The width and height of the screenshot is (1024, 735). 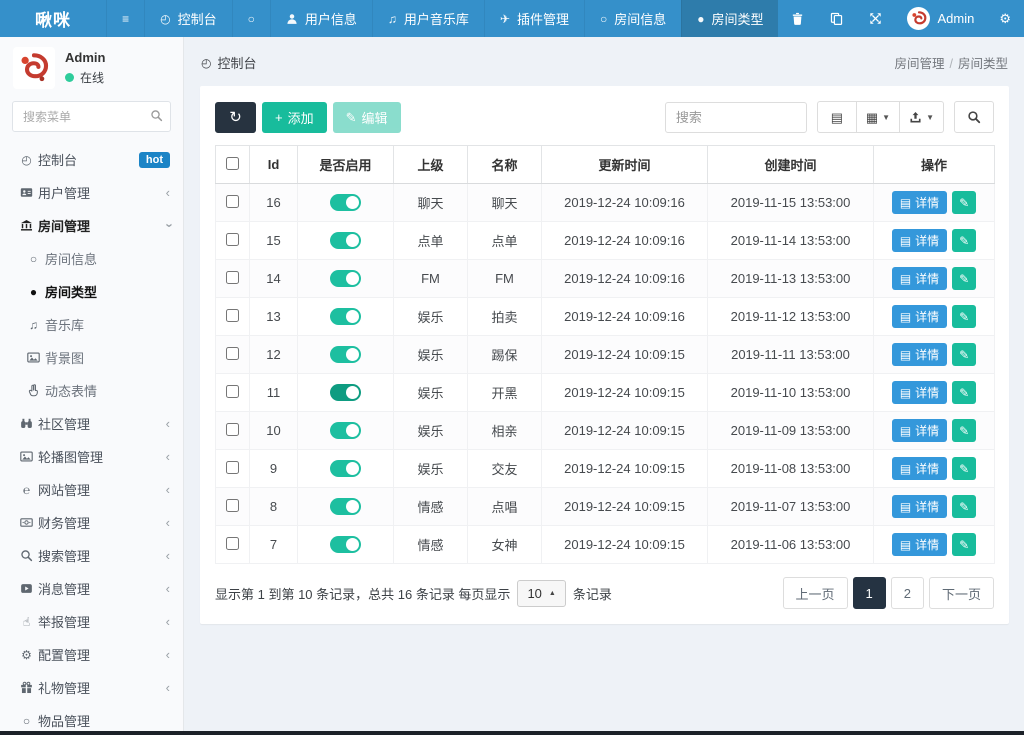 What do you see at coordinates (624, 468) in the screenshot?
I see `updated-cell: 2019-12-24 10:09:15` at bounding box center [624, 468].